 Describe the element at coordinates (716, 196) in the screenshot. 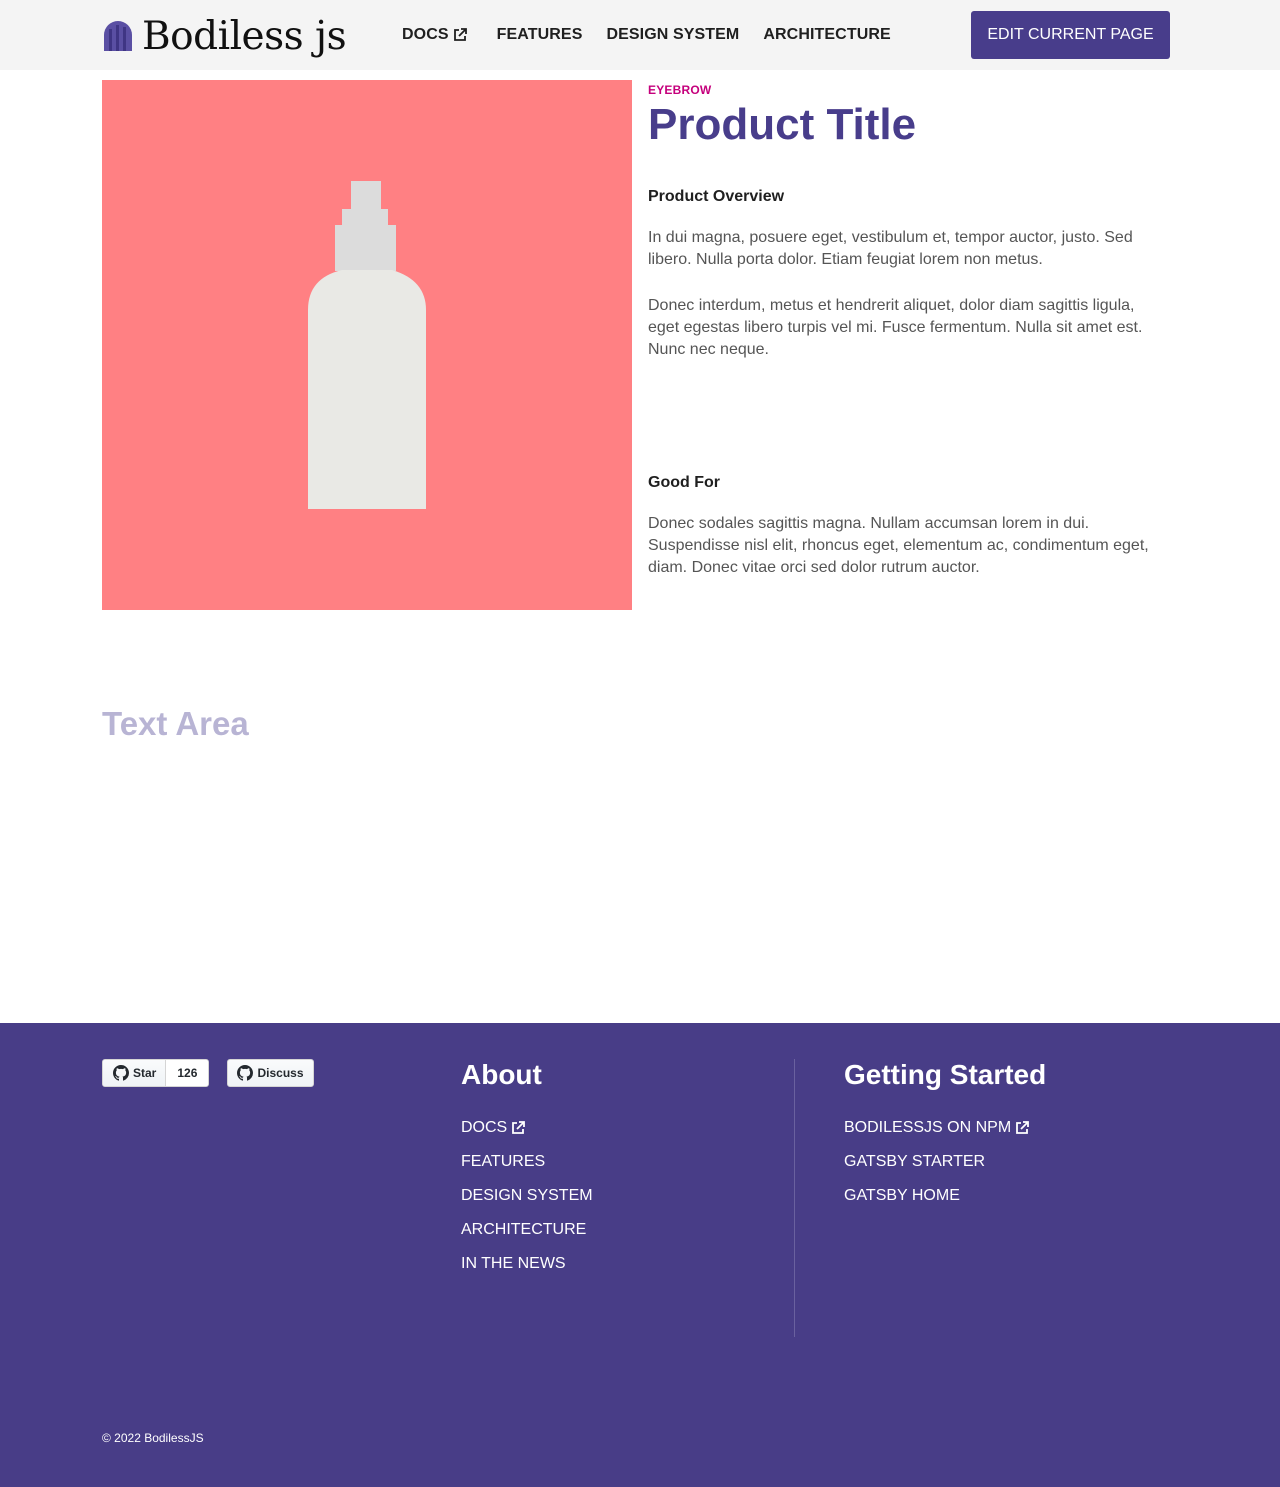

I see `product-overview-heading: Product Overview` at that location.